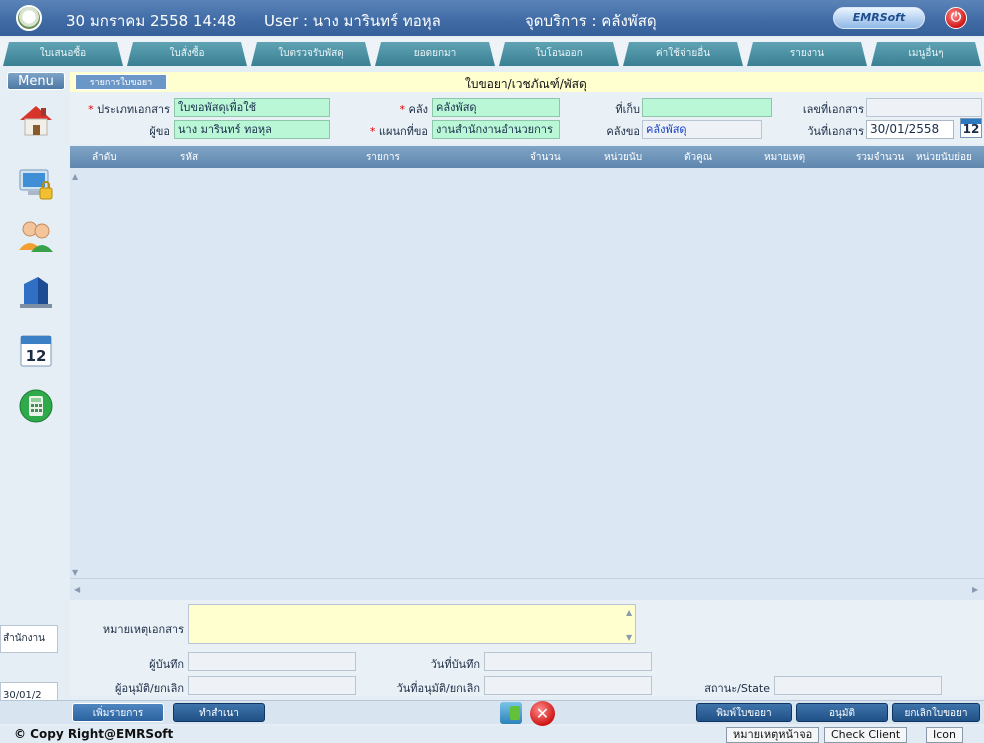 This screenshot has height=743, width=984. I want to click on horizontal-scrollbar: ◀ ▶, so click(527, 589).